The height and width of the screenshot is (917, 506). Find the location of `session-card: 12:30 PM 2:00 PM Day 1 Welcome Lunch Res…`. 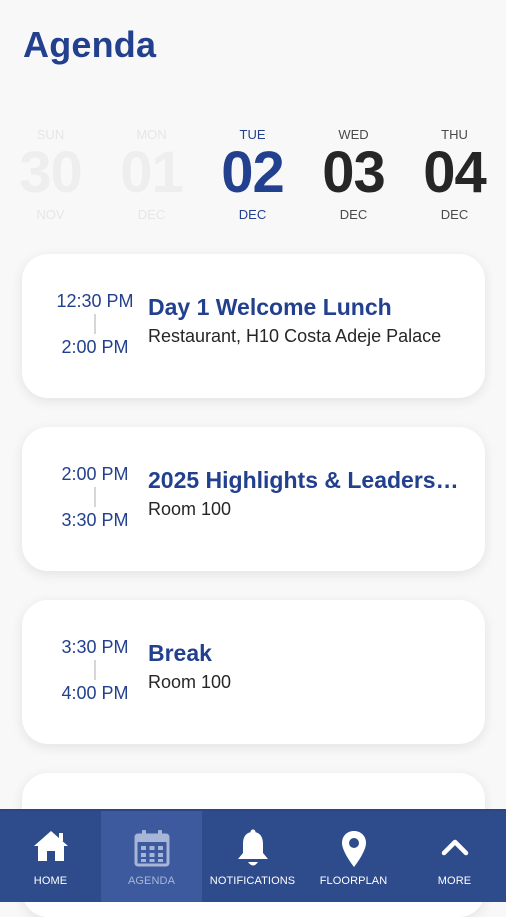

session-card: 12:30 PM 2:00 PM Day 1 Welcome Lunch Res… is located at coordinates (253, 326).